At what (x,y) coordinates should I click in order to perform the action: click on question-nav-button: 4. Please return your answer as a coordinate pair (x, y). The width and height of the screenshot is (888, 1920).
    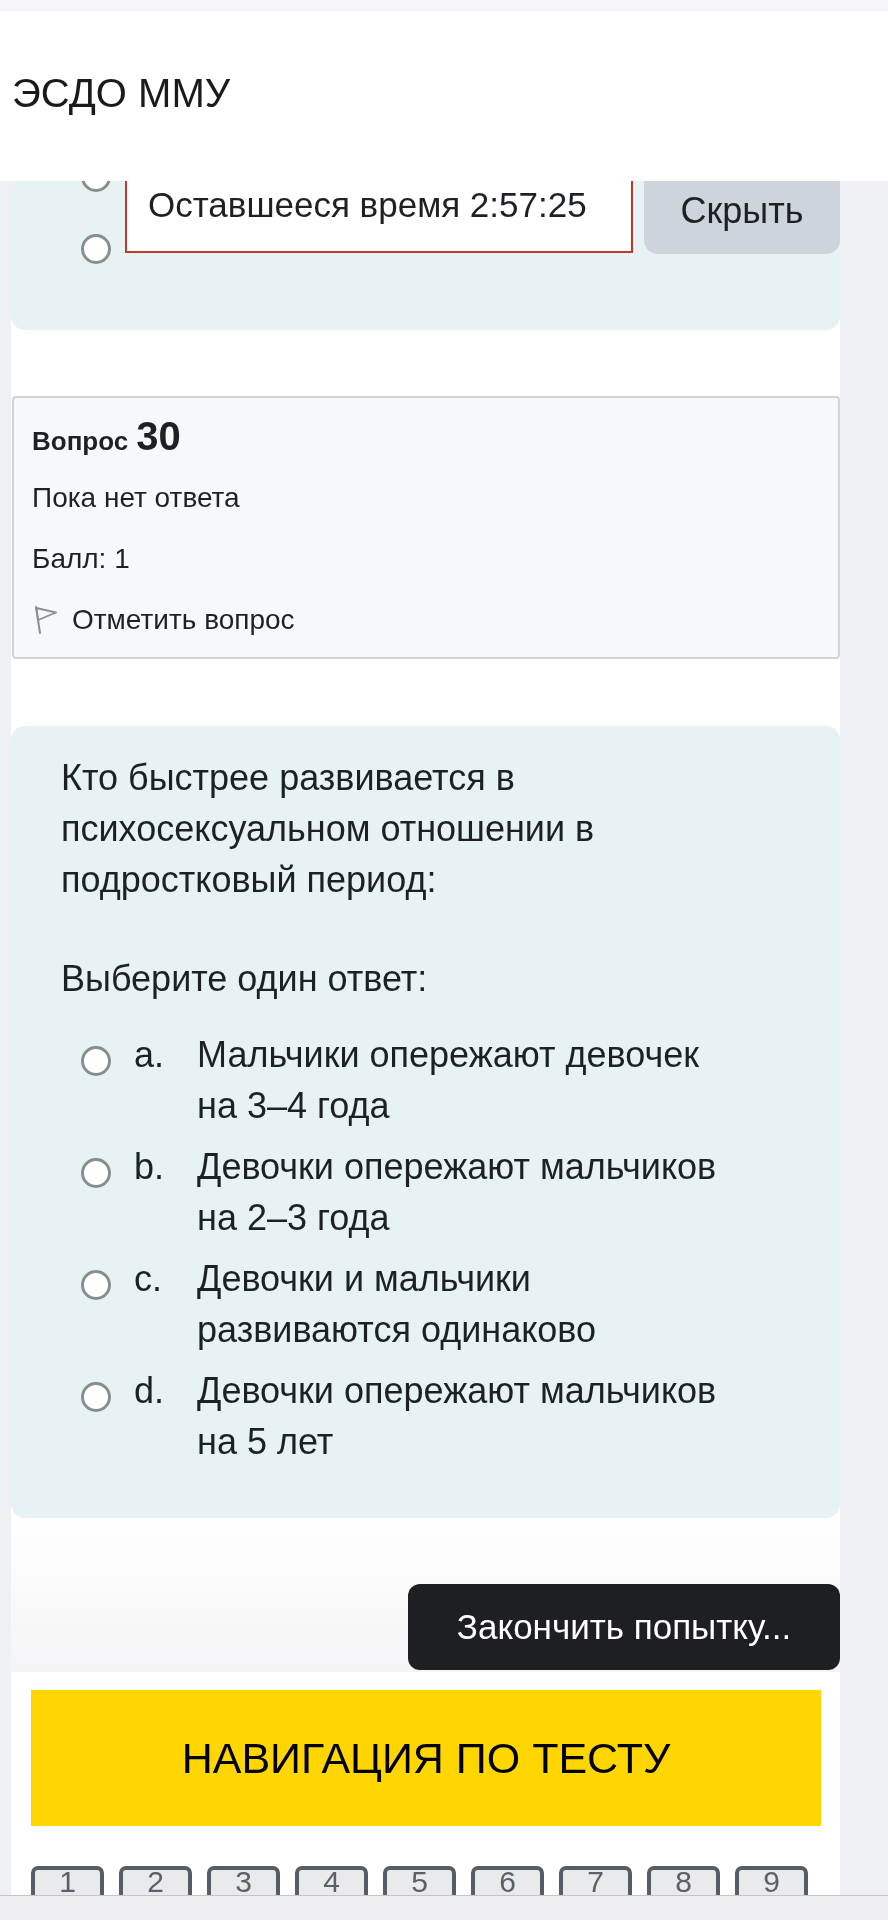
    Looking at the image, I should click on (331, 1880).